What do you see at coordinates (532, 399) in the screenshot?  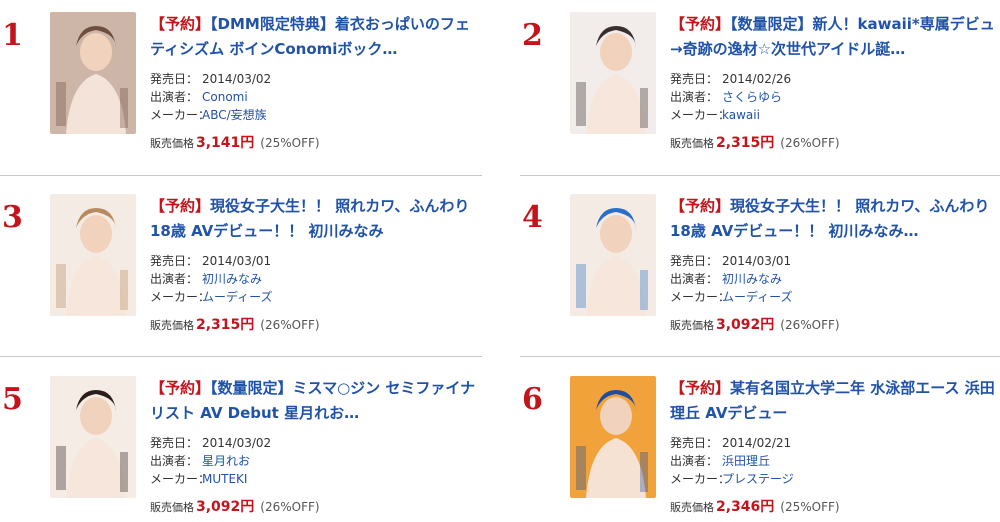 I see `rank-number: 6` at bounding box center [532, 399].